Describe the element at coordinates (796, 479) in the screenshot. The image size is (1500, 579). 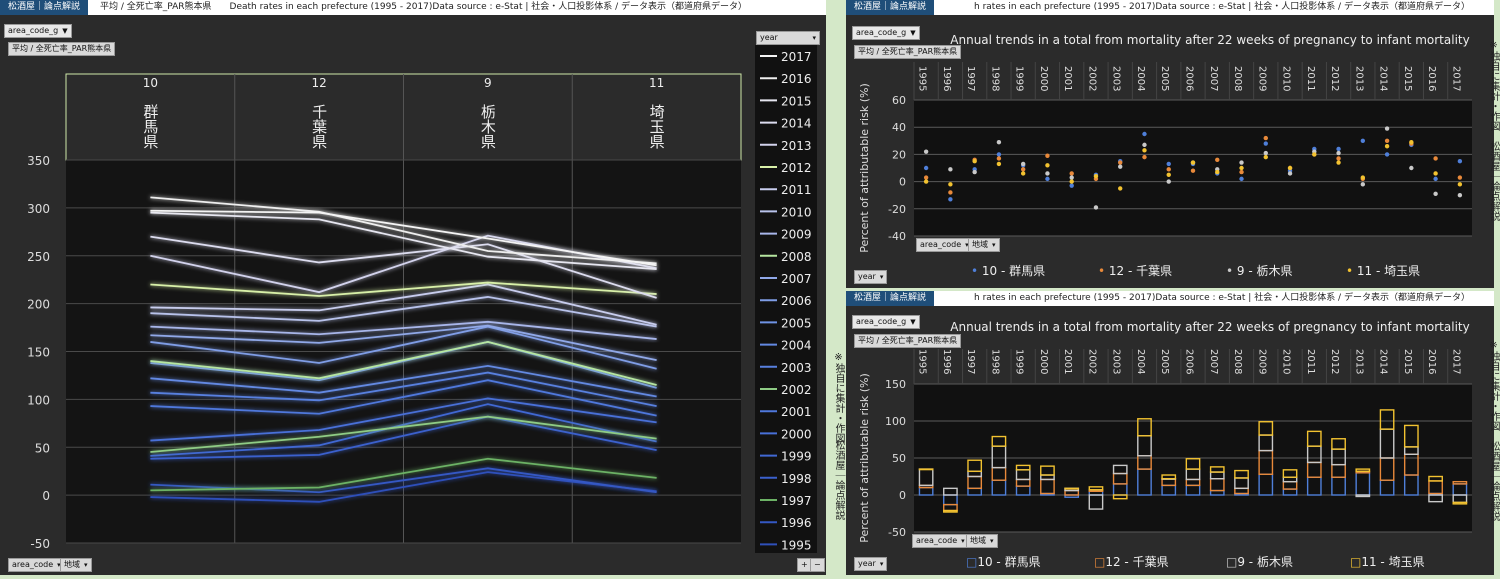
I see `legend-label: 1998` at that location.